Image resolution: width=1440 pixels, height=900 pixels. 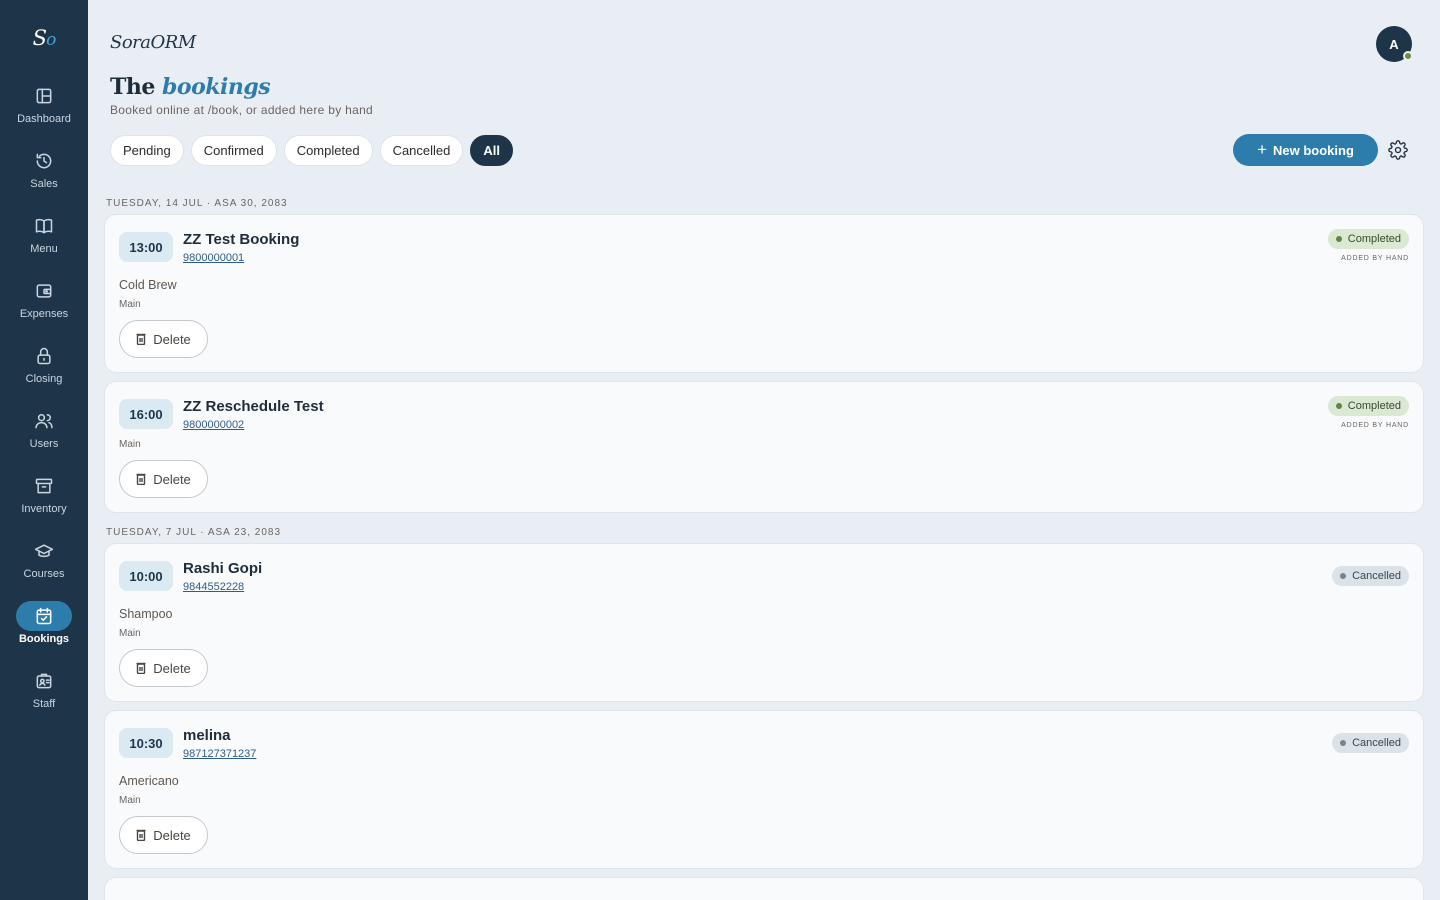 What do you see at coordinates (213, 587) in the screenshot?
I see `customer-phone-link: 9844552228` at bounding box center [213, 587].